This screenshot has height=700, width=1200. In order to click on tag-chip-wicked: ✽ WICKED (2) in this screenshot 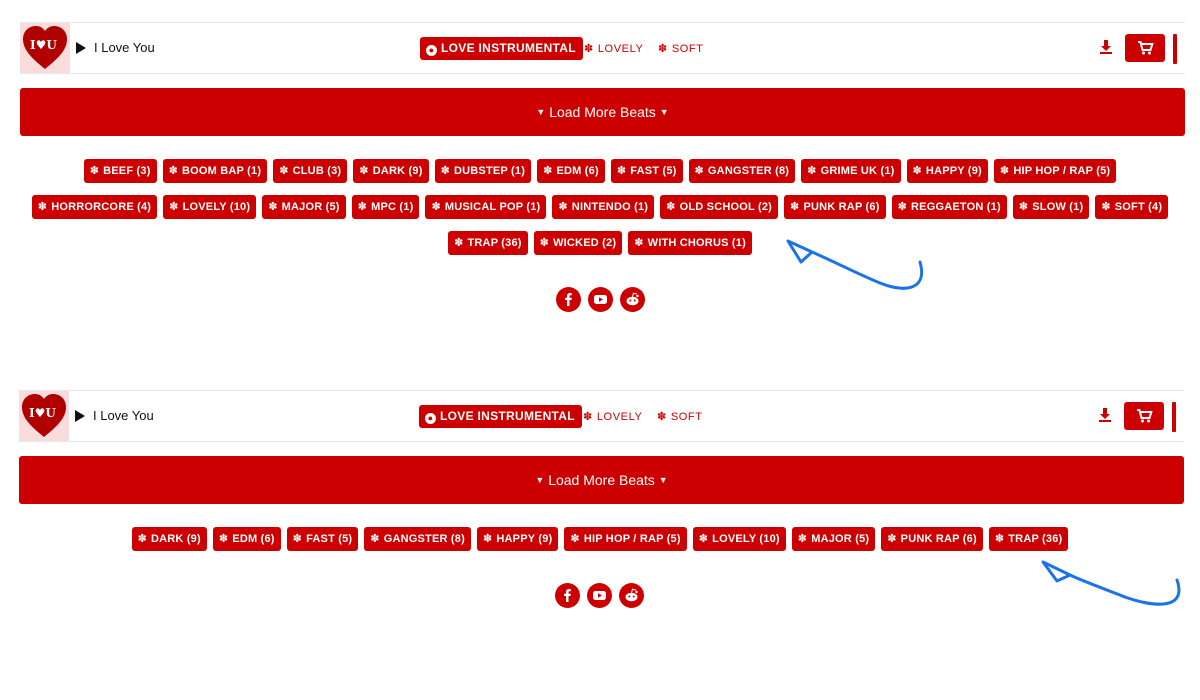, I will do `click(578, 243)`.